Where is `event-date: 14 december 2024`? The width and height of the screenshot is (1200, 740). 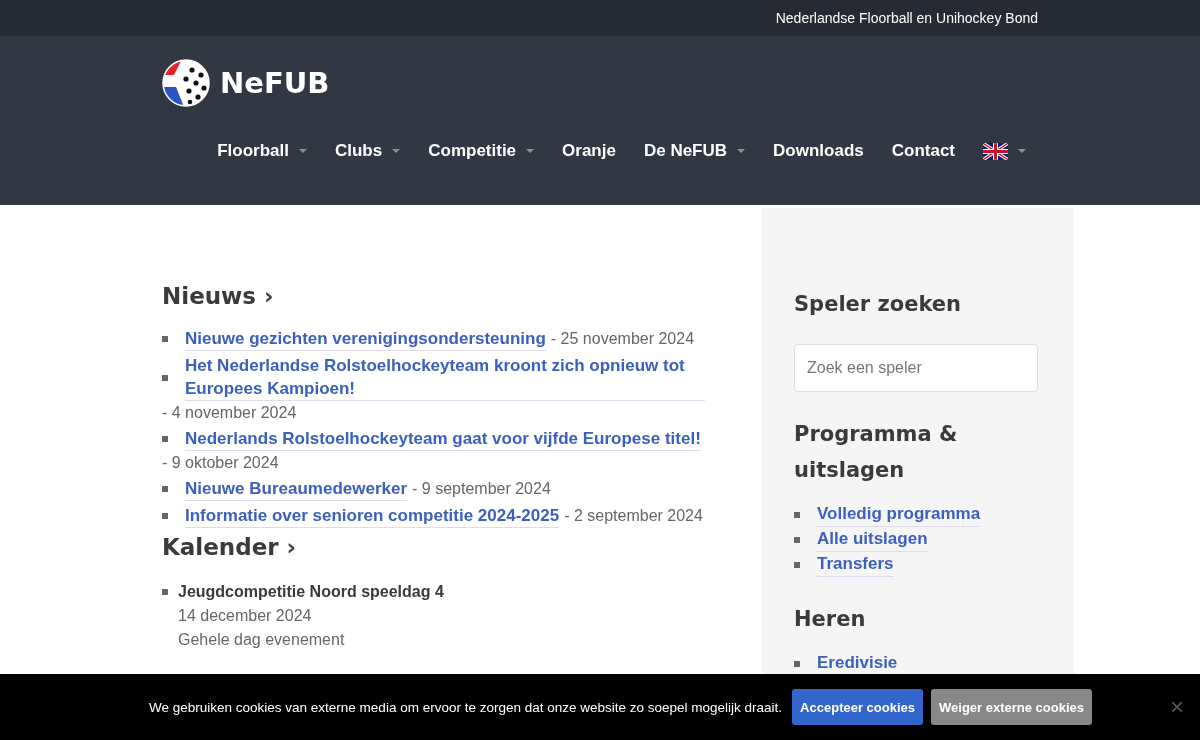
event-date: 14 december 2024 is located at coordinates (245, 616).